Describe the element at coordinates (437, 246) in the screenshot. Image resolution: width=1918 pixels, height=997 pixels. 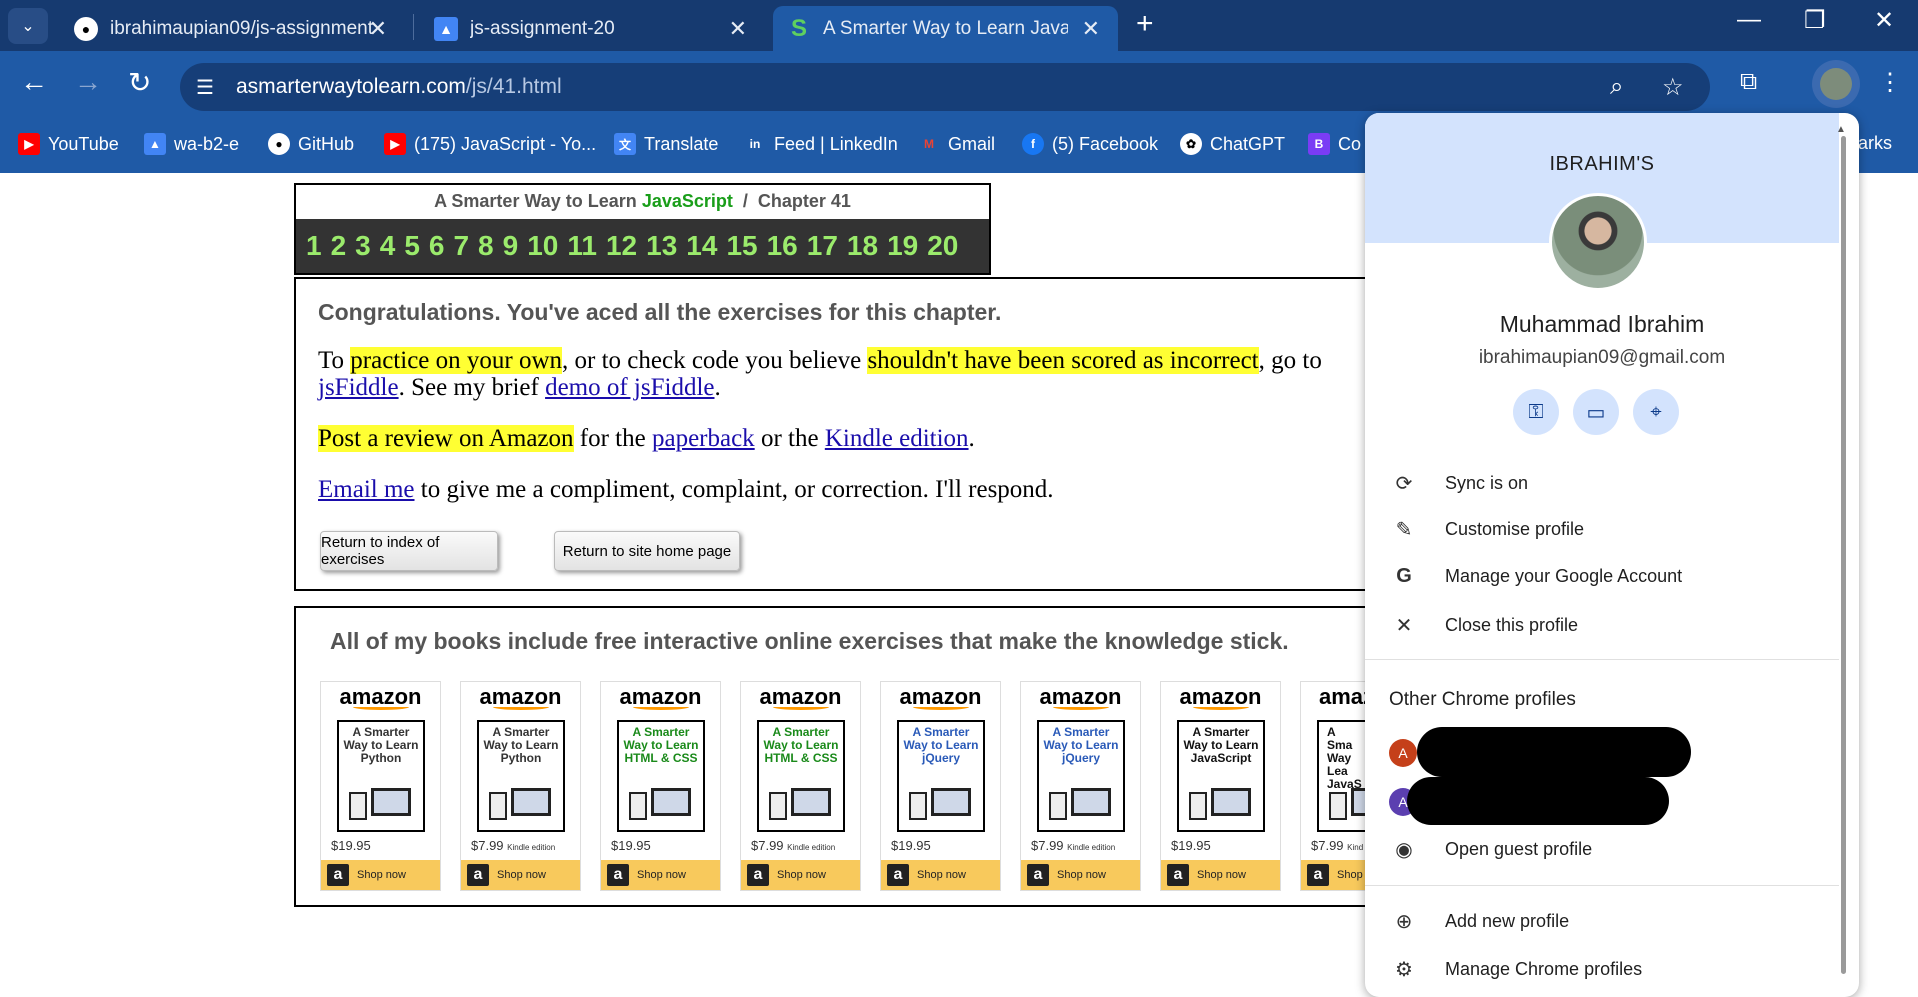
I see `exercise-link: 6` at that location.